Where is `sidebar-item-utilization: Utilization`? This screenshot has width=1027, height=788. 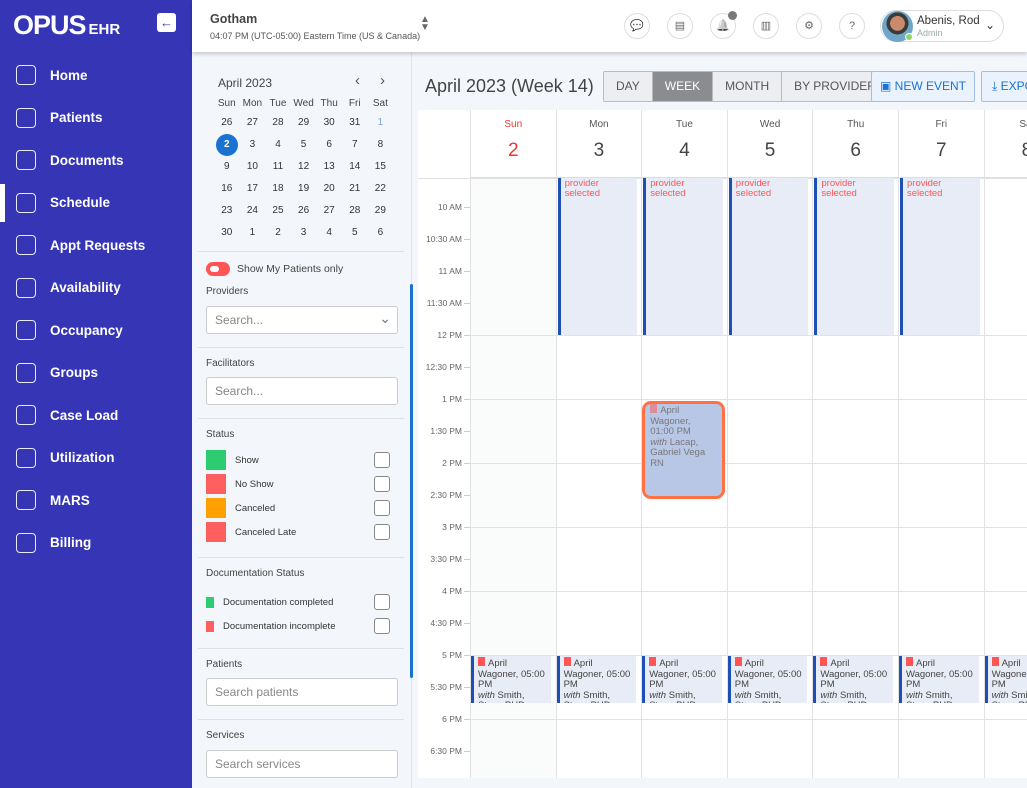
sidebar-item-utilization: Utilization is located at coordinates (96, 458).